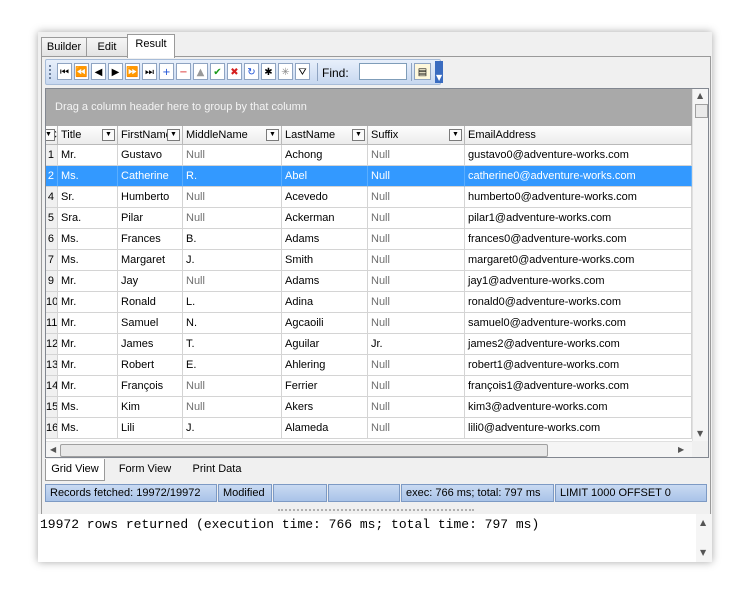 The image size is (753, 608). I want to click on column-header-middlename: MiddleName ▼, so click(232, 135).